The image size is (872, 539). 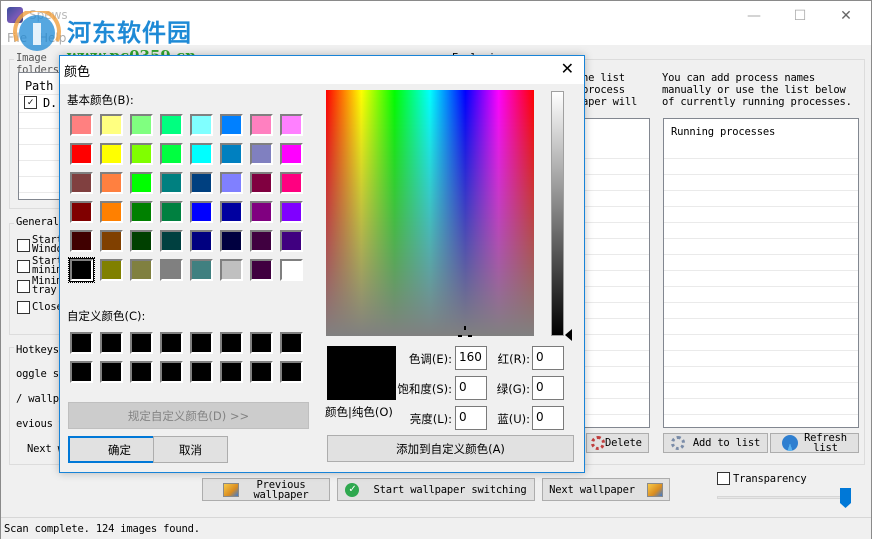 What do you see at coordinates (188, 415) in the screenshot?
I see `define-custom-colors-button: 规定自定义颜色(D) >>` at bounding box center [188, 415].